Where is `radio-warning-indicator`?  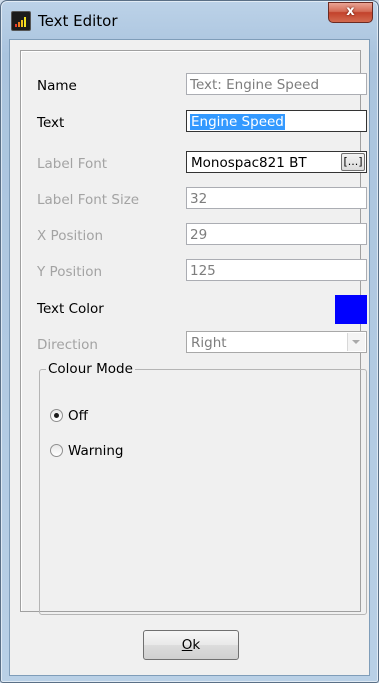
radio-warning-indicator is located at coordinates (56, 450).